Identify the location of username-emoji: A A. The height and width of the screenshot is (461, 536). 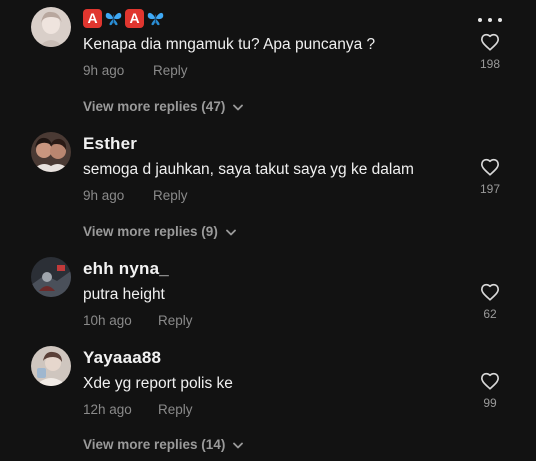
(124, 18).